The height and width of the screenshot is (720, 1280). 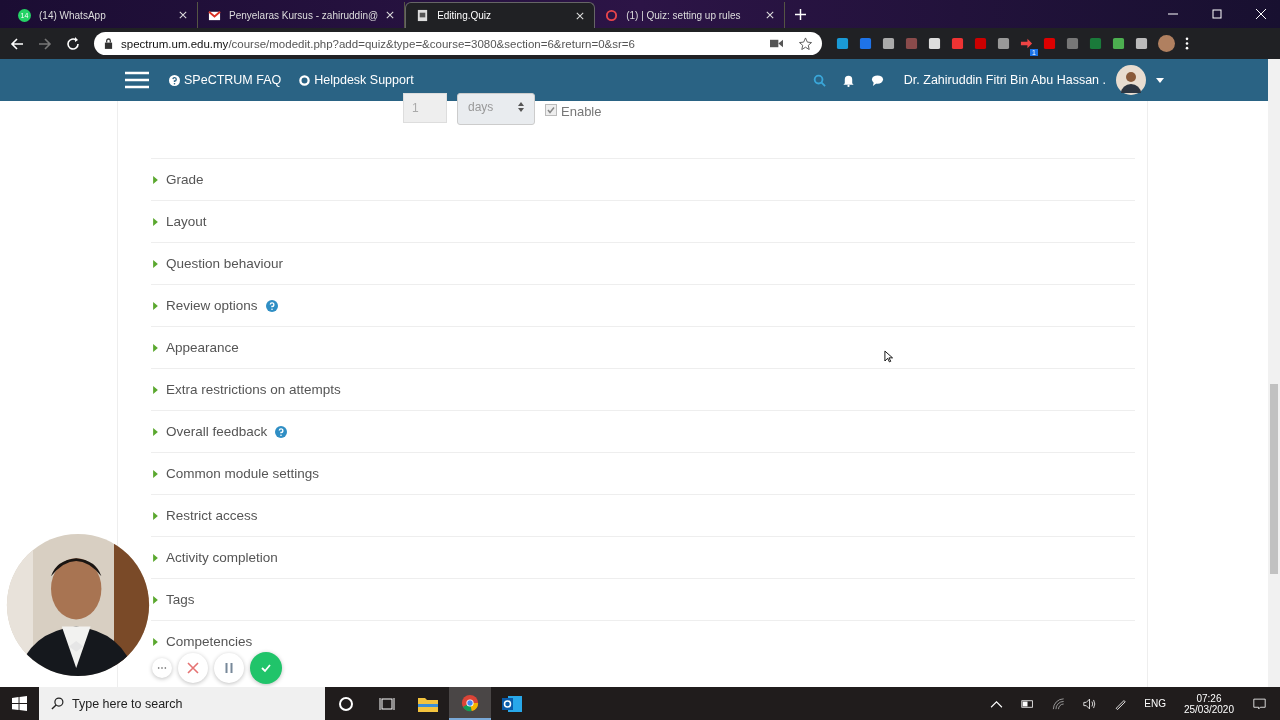 What do you see at coordinates (210, 431) in the screenshot?
I see `section-toggle: Overall feedback` at bounding box center [210, 431].